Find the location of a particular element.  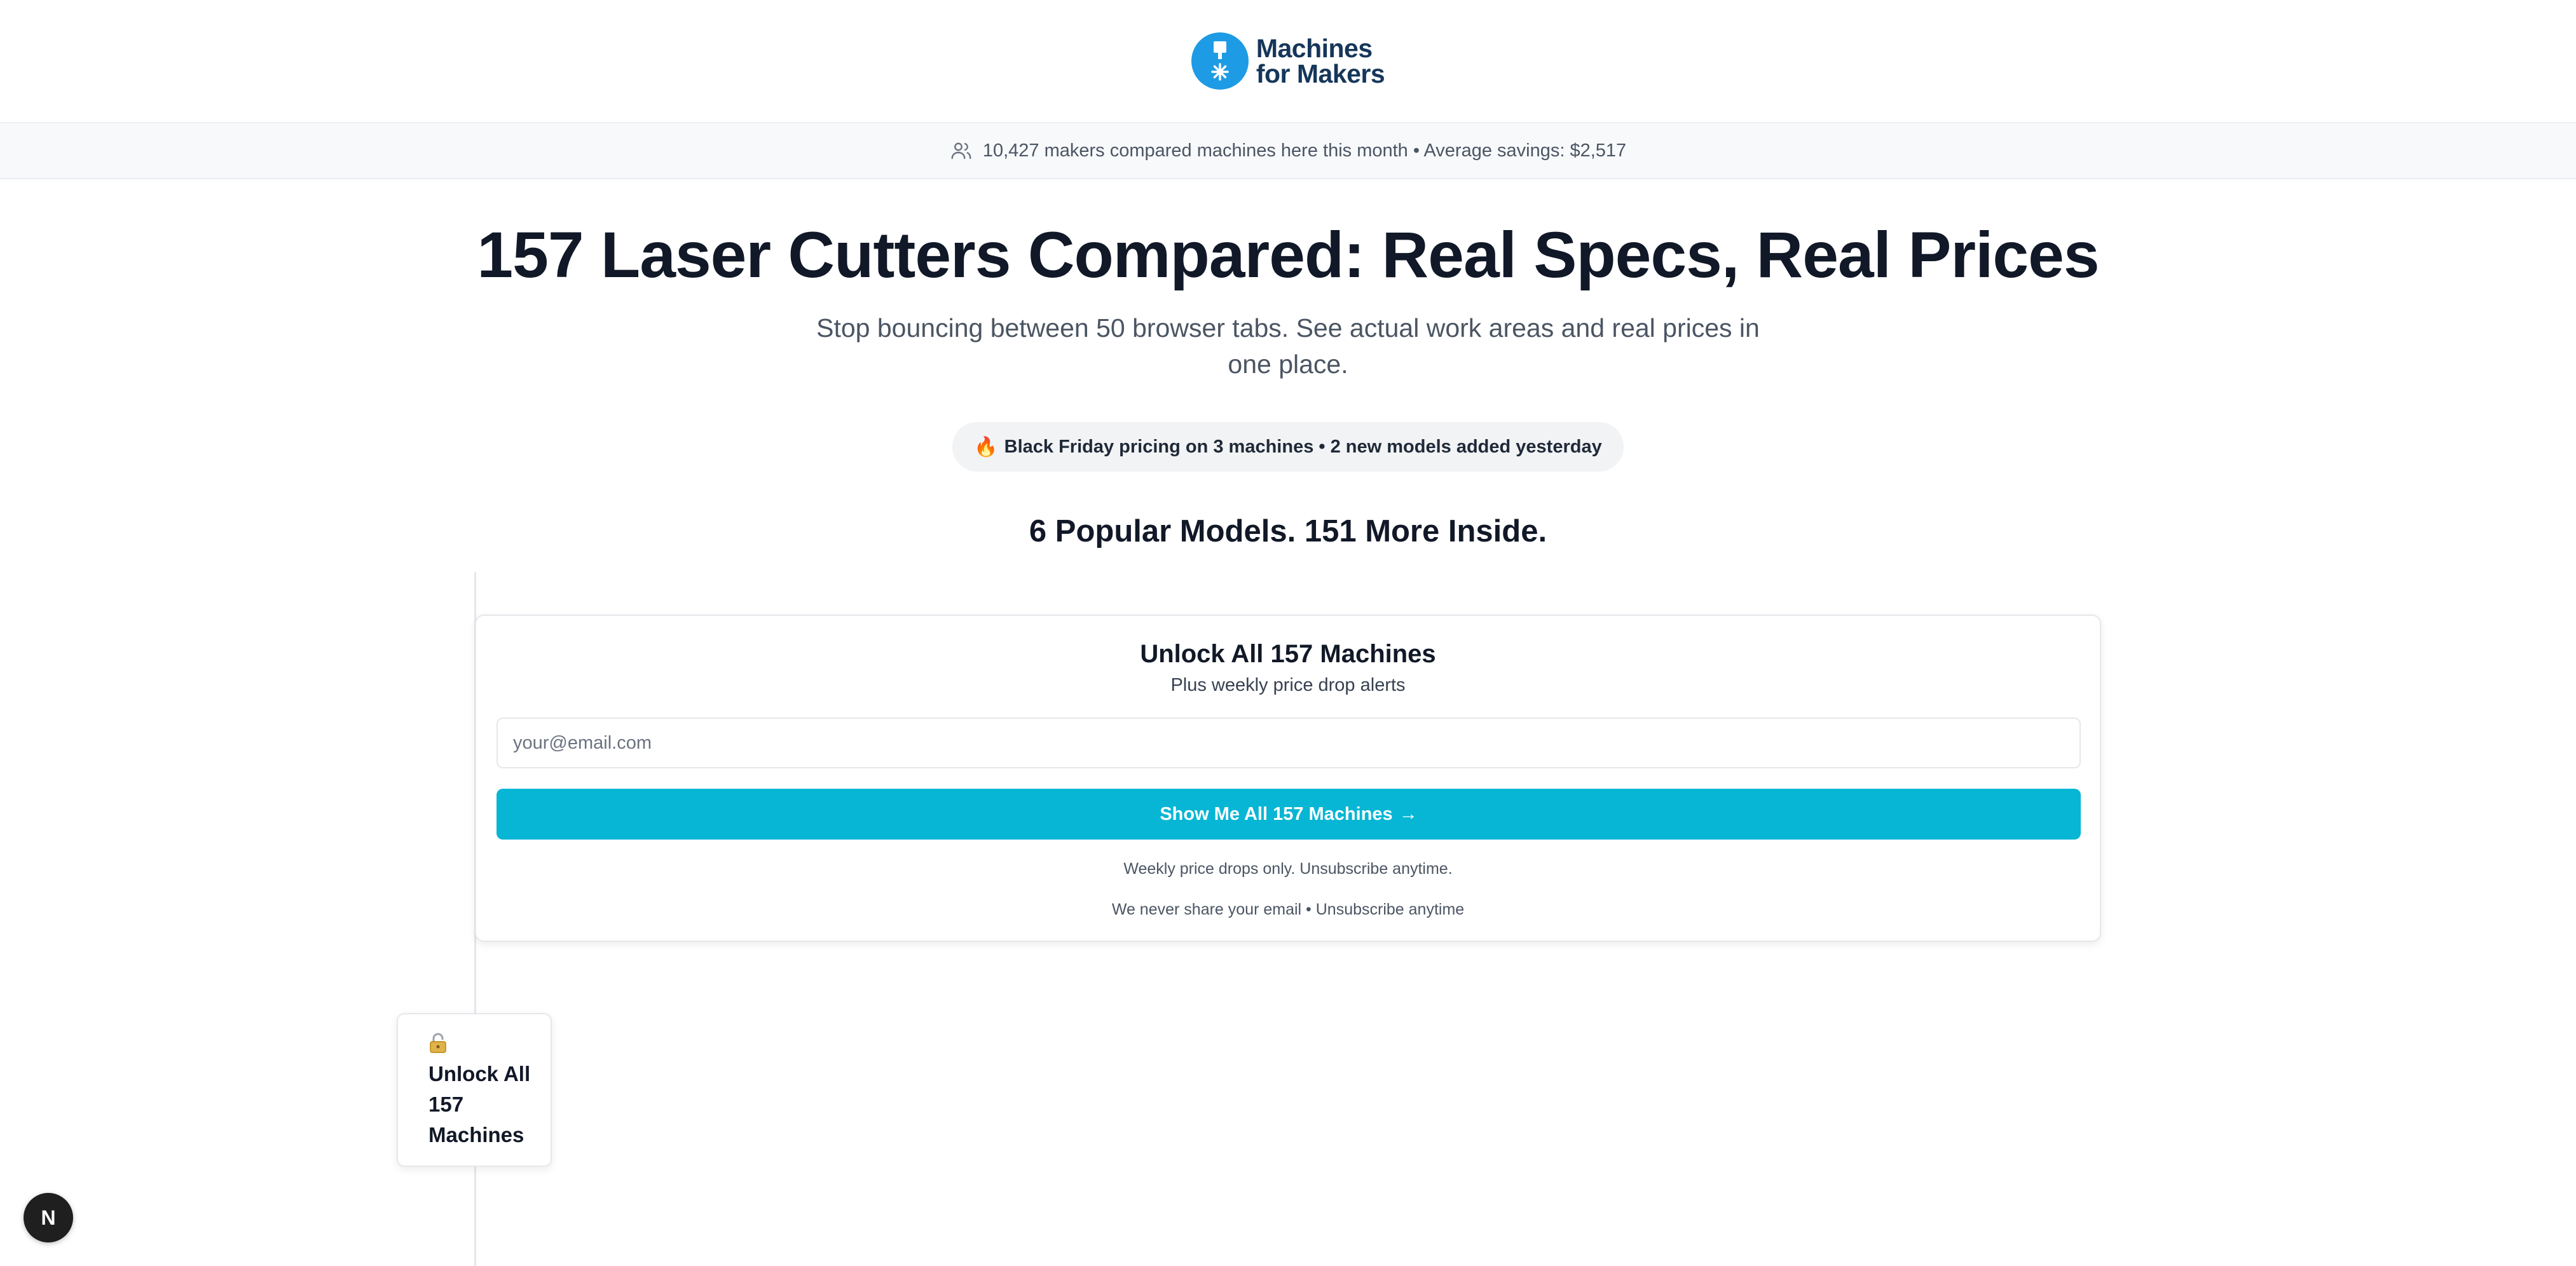

email-input is located at coordinates (1289, 743).